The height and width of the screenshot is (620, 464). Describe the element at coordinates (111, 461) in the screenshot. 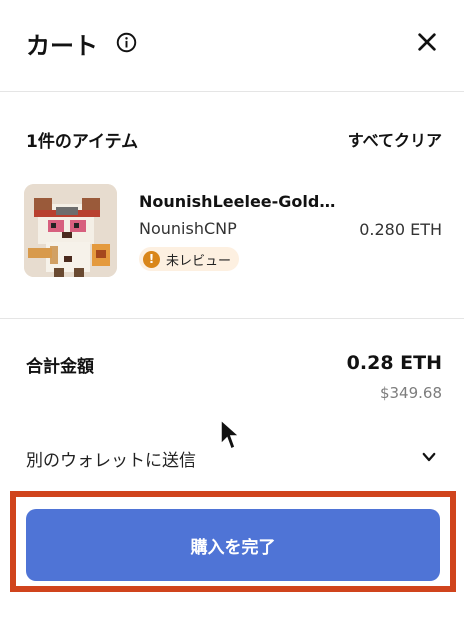

I see `send-label: 別のウォレットに送信` at that location.